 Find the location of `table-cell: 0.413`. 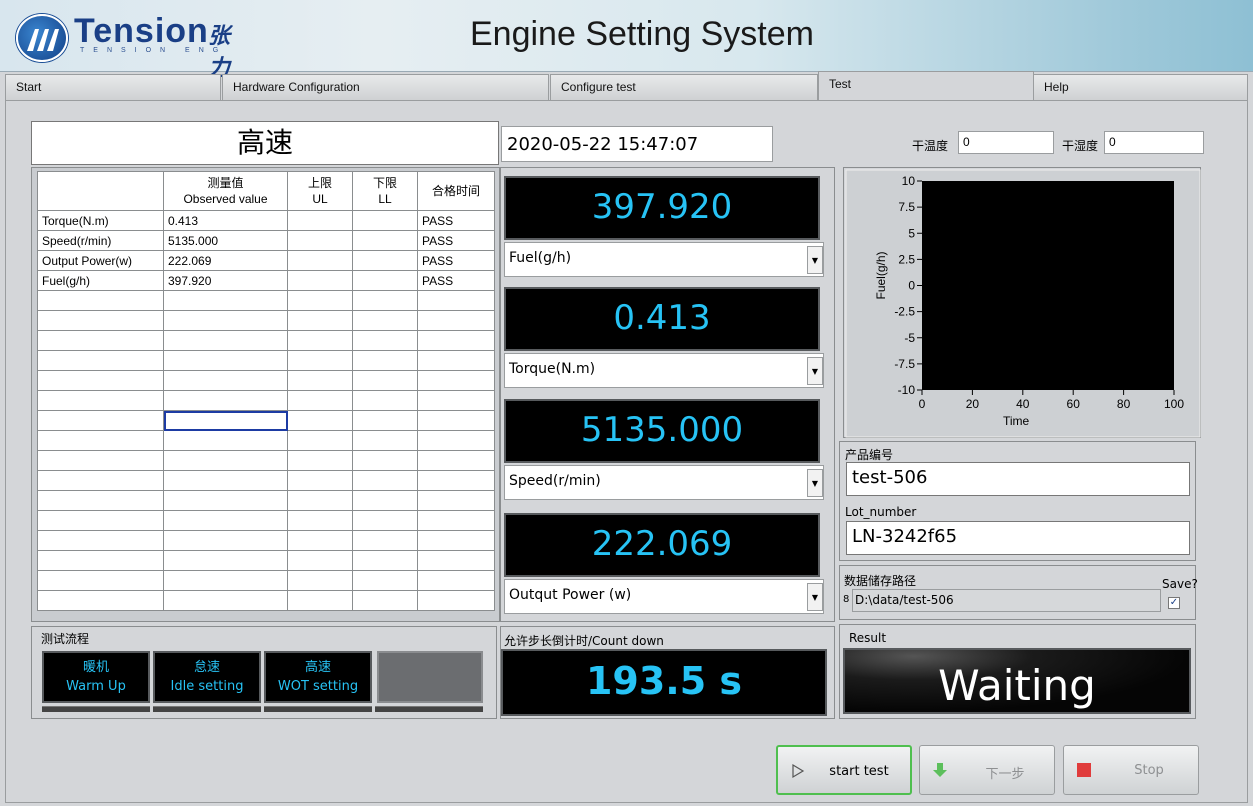

table-cell: 0.413 is located at coordinates (225, 220).